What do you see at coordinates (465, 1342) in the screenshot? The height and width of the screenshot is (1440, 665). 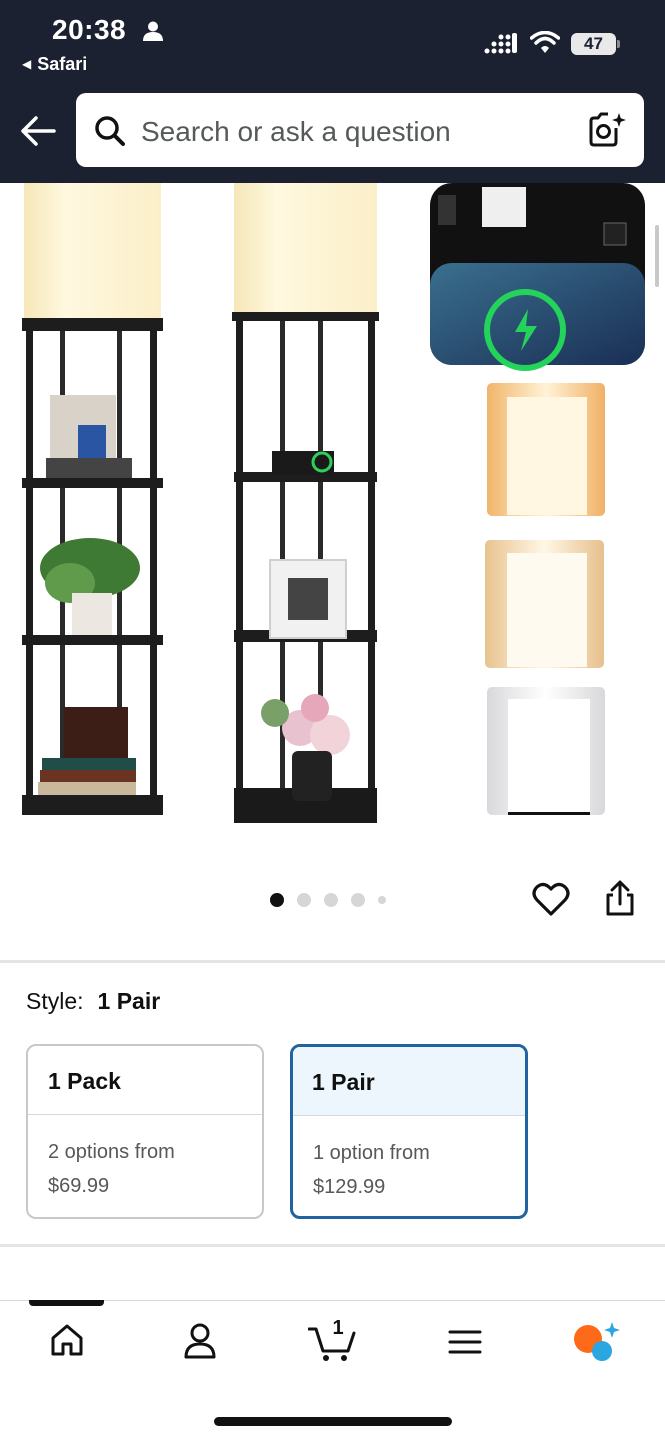 I see `menu-icon` at bounding box center [465, 1342].